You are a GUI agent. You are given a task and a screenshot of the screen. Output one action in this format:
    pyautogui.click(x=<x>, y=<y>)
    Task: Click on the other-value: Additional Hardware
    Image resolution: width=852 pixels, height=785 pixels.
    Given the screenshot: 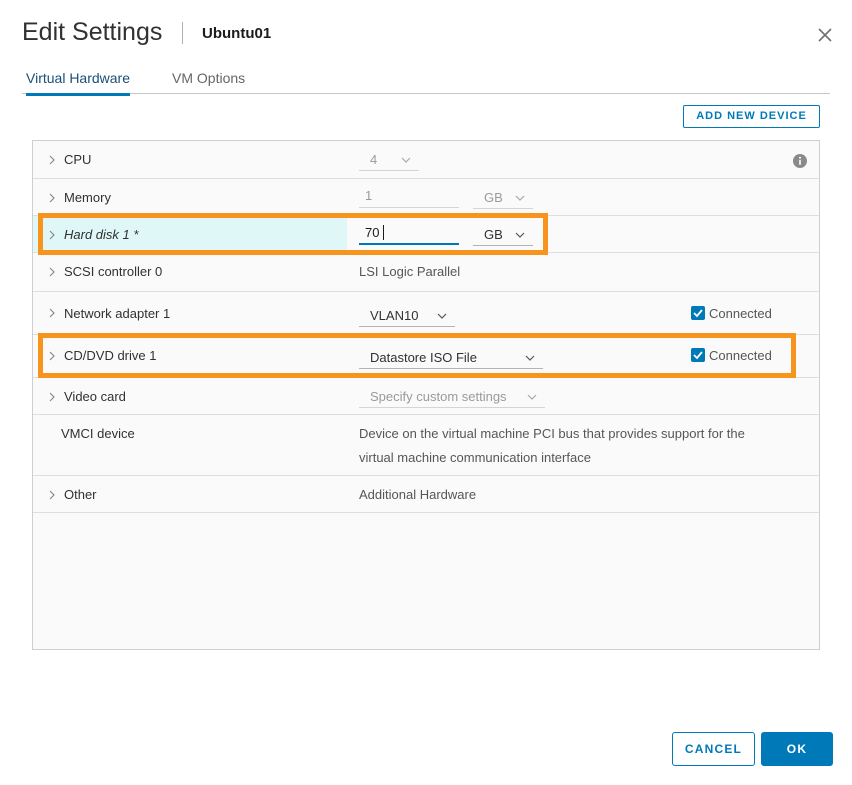 What is the action you would take?
    pyautogui.click(x=418, y=494)
    